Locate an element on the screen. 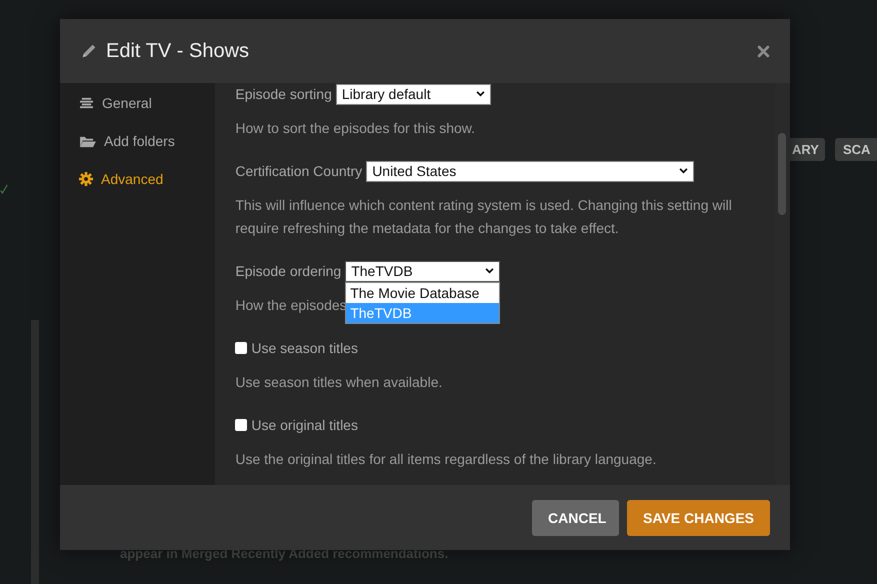  dialog-title: Edit TV - Shows is located at coordinates (178, 51).